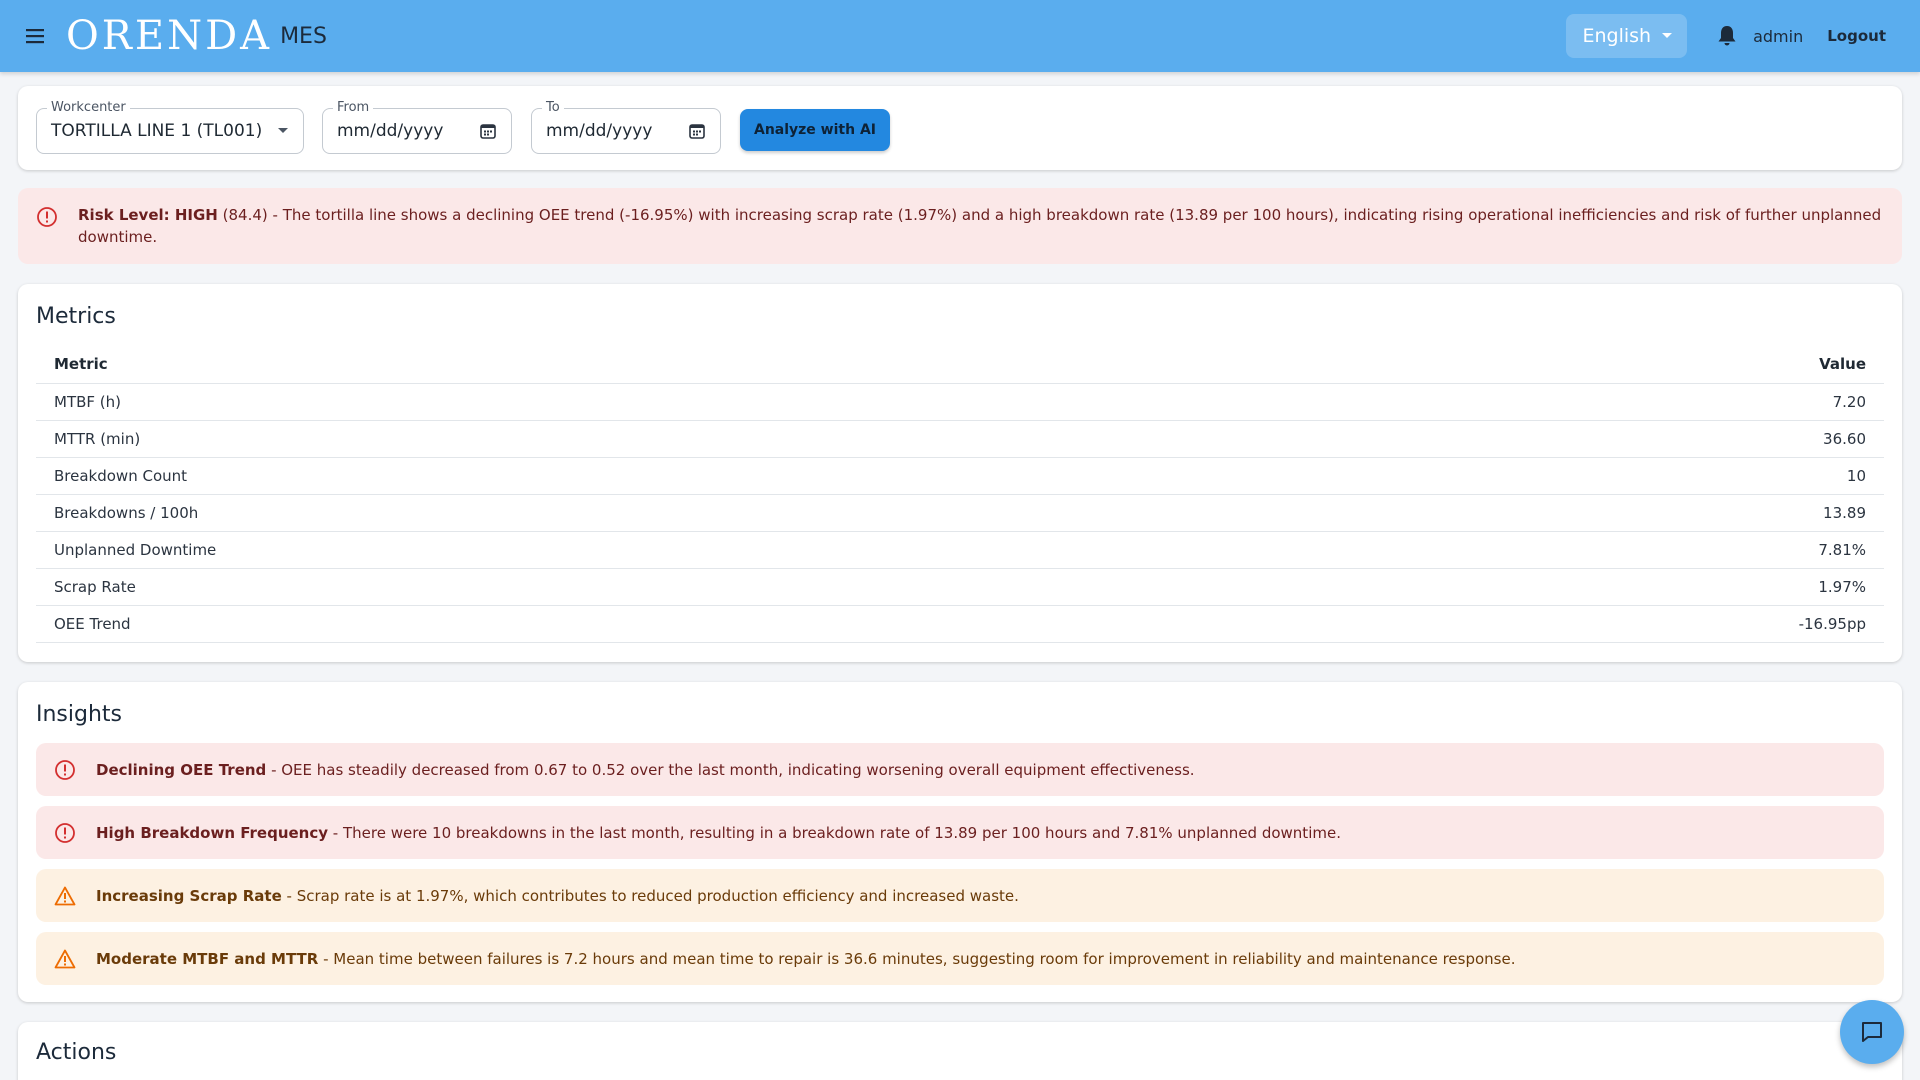 The height and width of the screenshot is (1080, 1920). I want to click on metric-value: 7.81%, so click(1567, 550).